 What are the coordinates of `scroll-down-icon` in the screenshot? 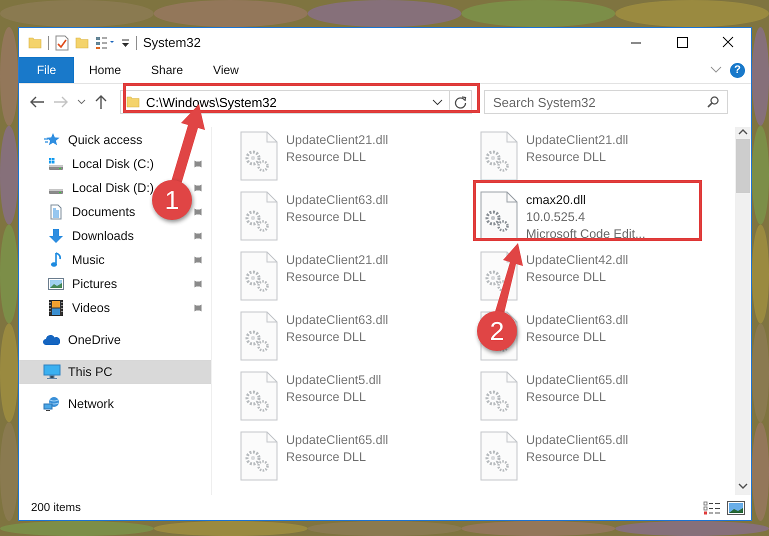 It's located at (743, 486).